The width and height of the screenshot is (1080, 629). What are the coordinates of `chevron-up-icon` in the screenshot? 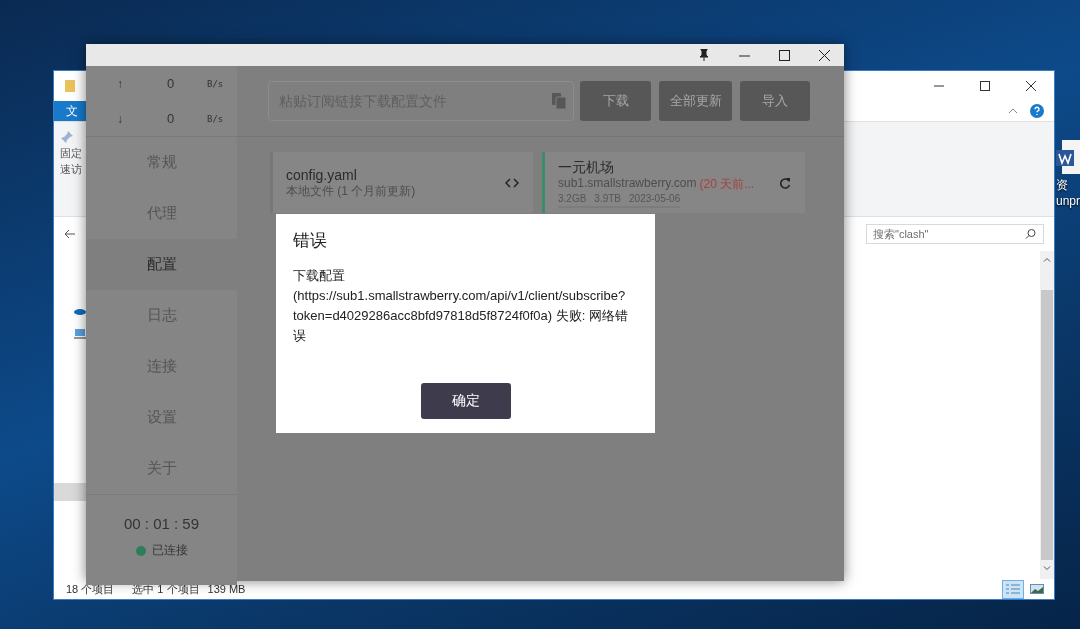 It's located at (1013, 111).